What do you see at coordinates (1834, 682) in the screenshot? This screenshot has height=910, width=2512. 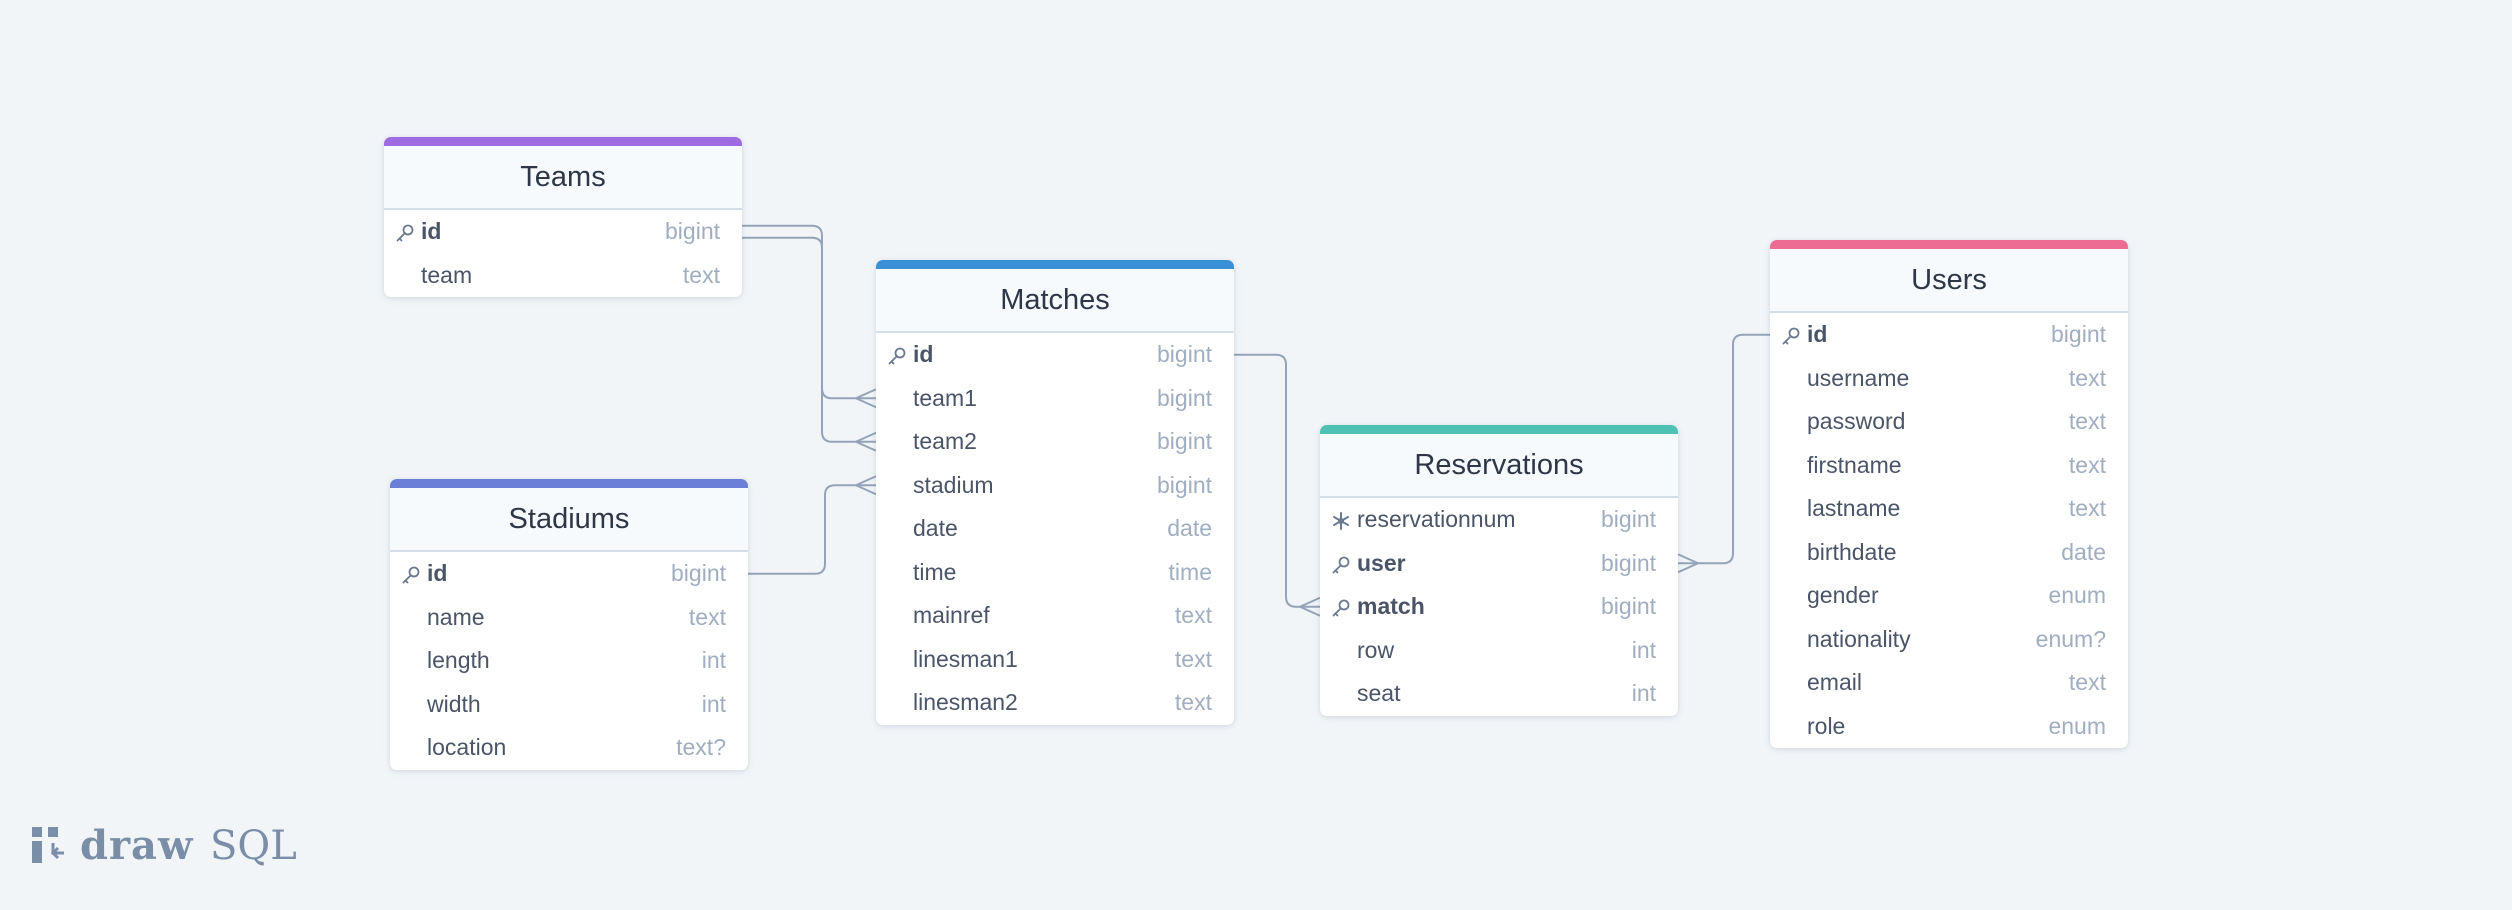 I see `column-name: email` at bounding box center [1834, 682].